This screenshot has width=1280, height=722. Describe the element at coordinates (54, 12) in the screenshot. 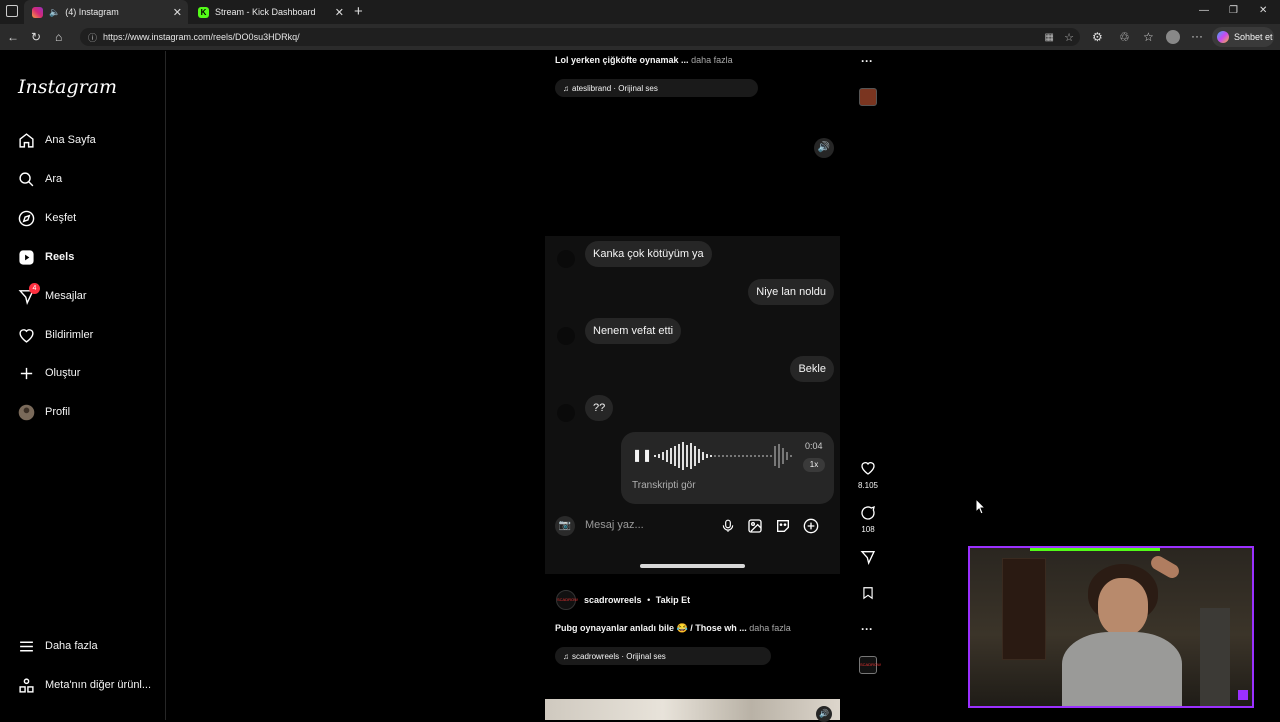

I see `speaker-icon: 🔈` at that location.